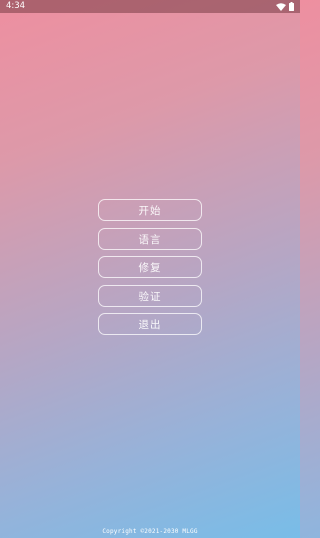 The height and width of the screenshot is (538, 320). I want to click on main-menu: 开始 语言 修复 验证 退出, so click(150, 267).